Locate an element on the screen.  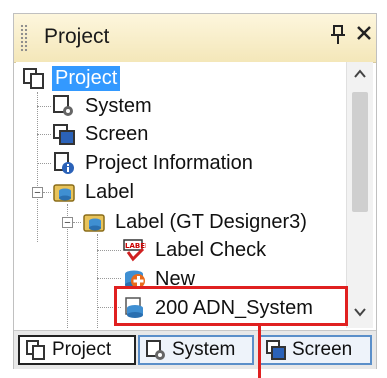
tree-node-label: Project Information is located at coordinates (169, 162).